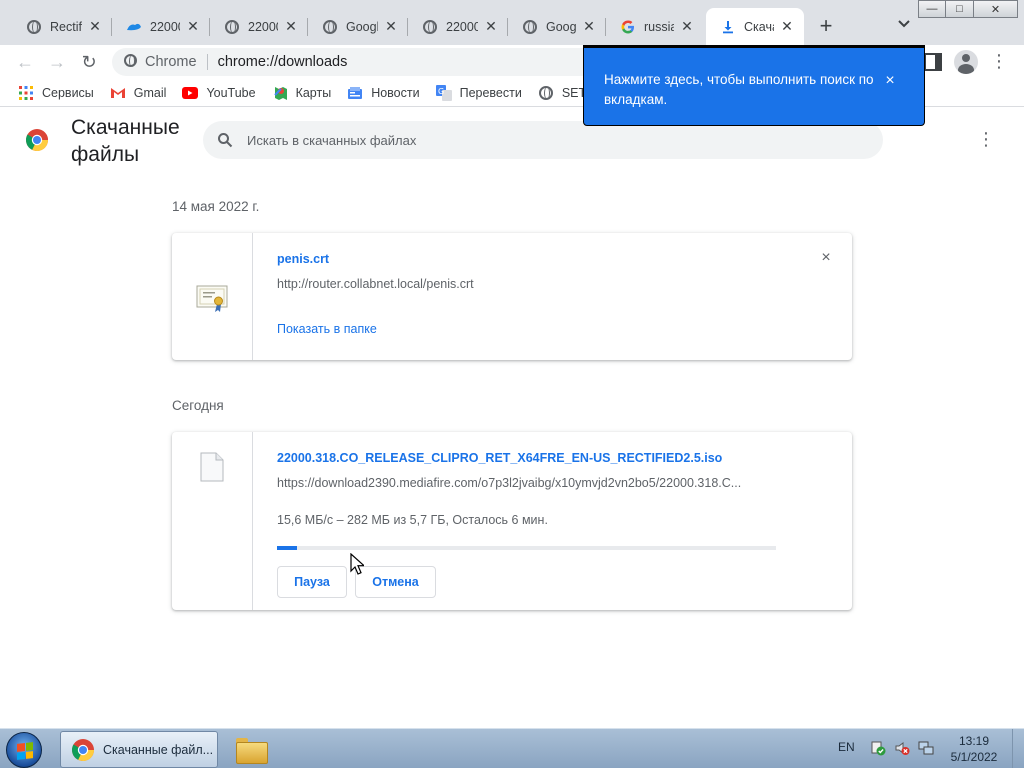 The height and width of the screenshot is (768, 1024). What do you see at coordinates (280, 93) in the screenshot?
I see `maps-icon` at bounding box center [280, 93].